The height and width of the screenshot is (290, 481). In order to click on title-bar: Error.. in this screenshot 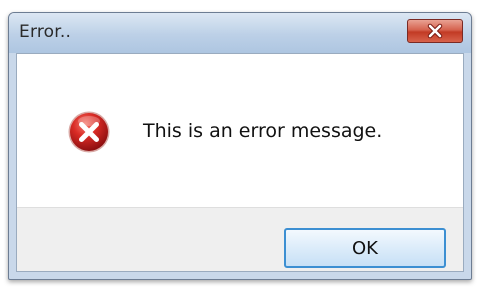, I will do `click(240, 33)`.